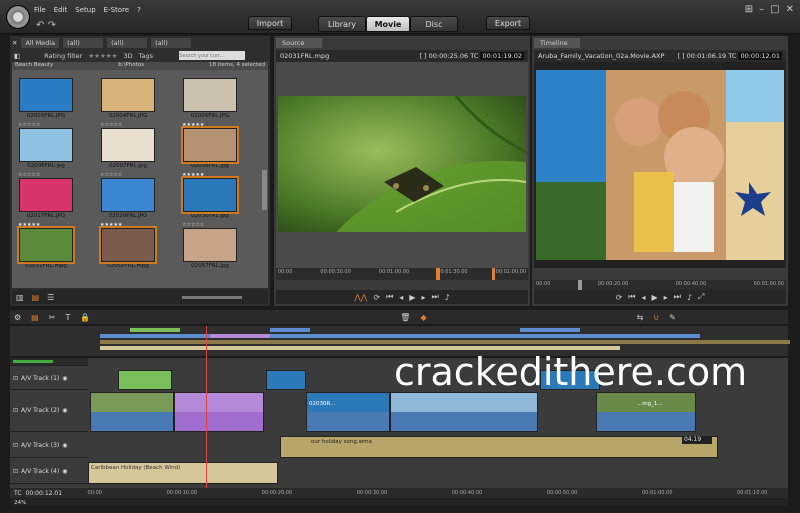 The height and width of the screenshot is (513, 800). Describe the element at coordinates (46, 195) in the screenshot. I see `library-item: ☆☆☆☆☆ 02017FRL.JPG` at that location.